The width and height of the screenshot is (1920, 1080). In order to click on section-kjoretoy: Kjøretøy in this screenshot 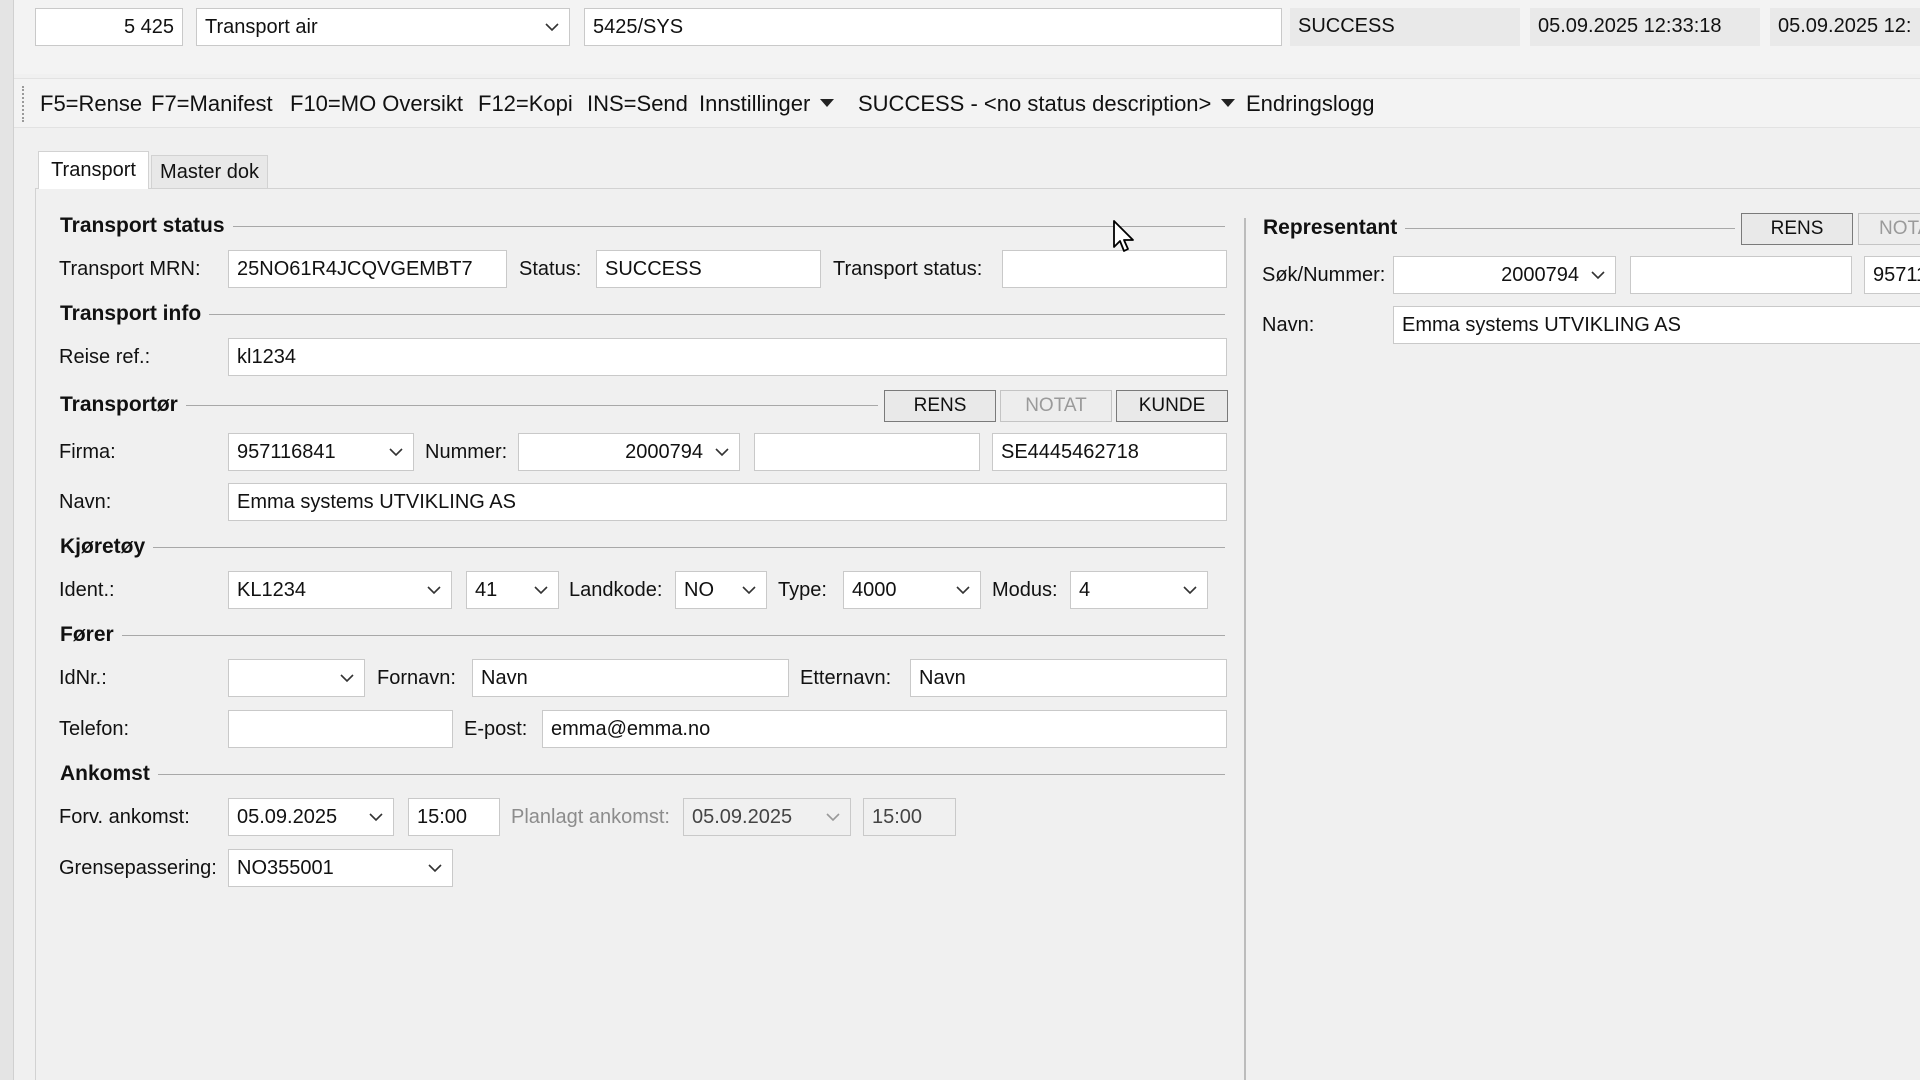, I will do `click(642, 547)`.